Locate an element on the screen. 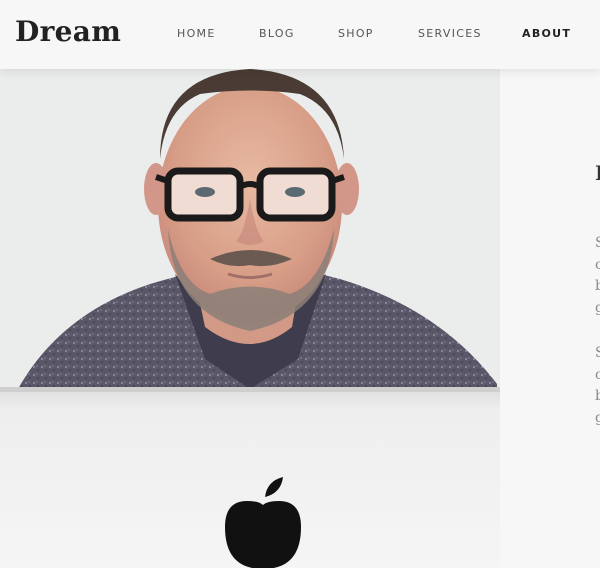 This screenshot has width=600, height=568. nav-item-about: ABOUT is located at coordinates (546, 33).